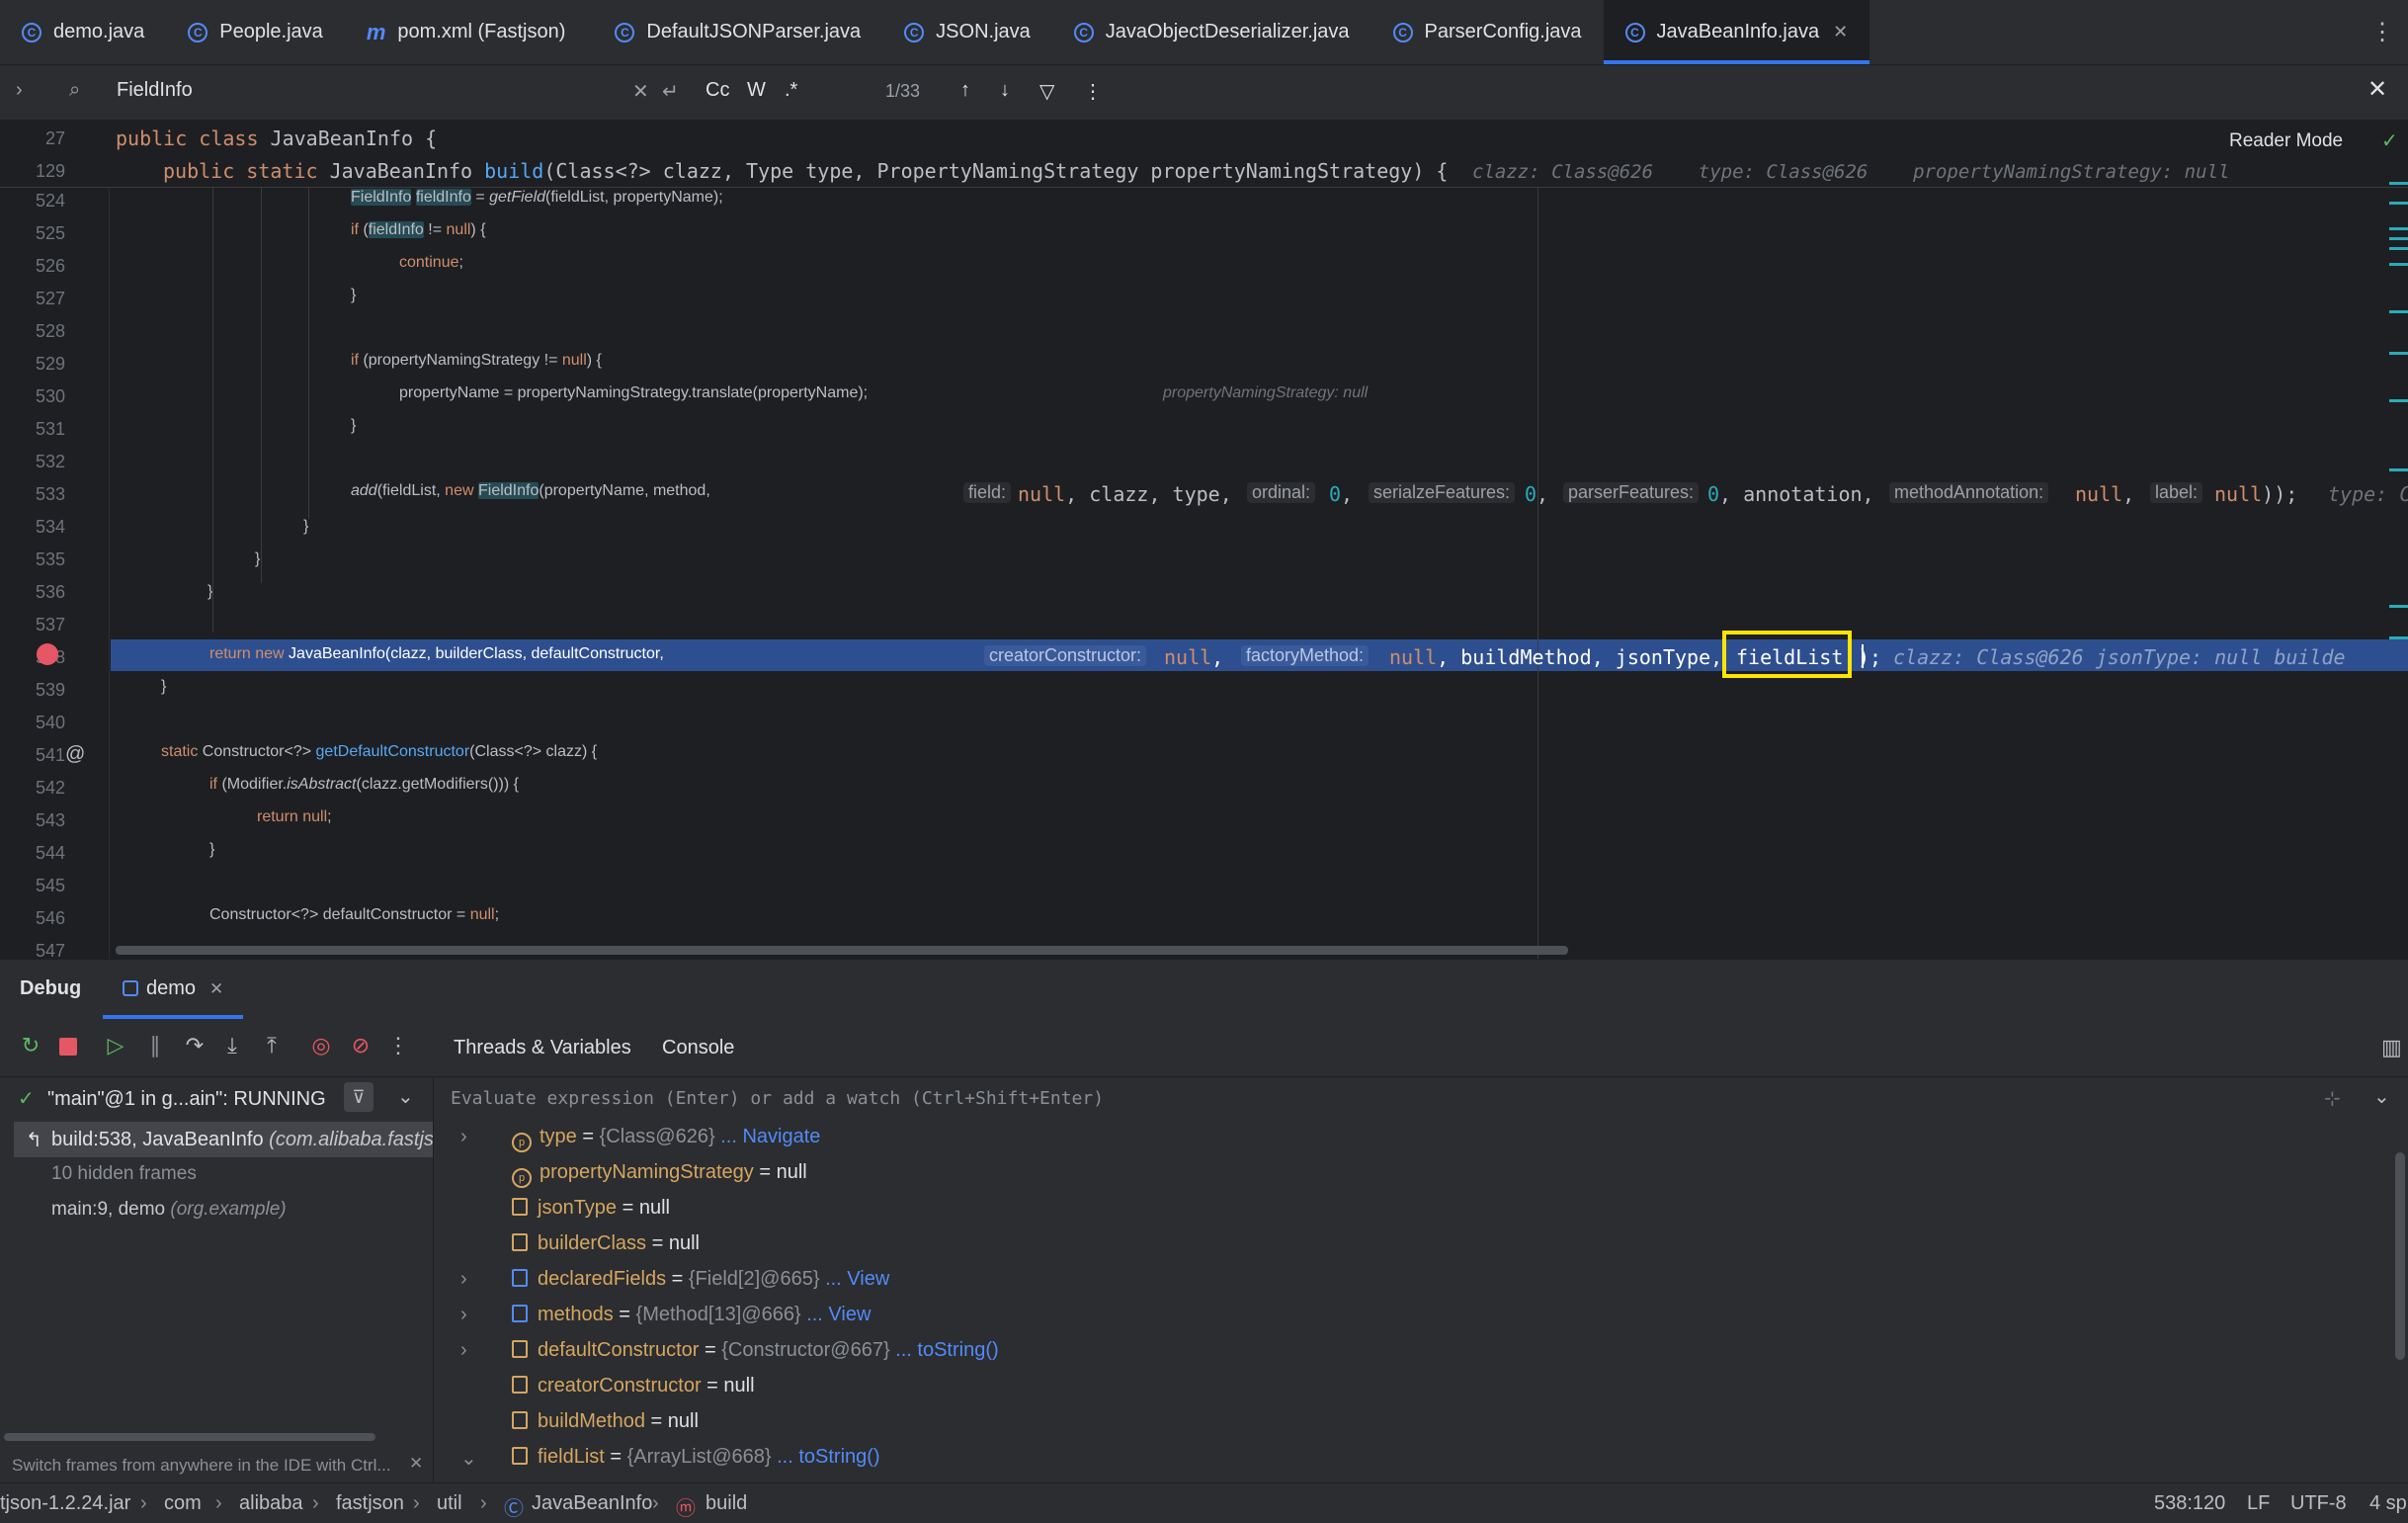 The width and height of the screenshot is (2408, 1523). What do you see at coordinates (34, 1140) in the screenshot?
I see `frame-return-icon: ↰` at bounding box center [34, 1140].